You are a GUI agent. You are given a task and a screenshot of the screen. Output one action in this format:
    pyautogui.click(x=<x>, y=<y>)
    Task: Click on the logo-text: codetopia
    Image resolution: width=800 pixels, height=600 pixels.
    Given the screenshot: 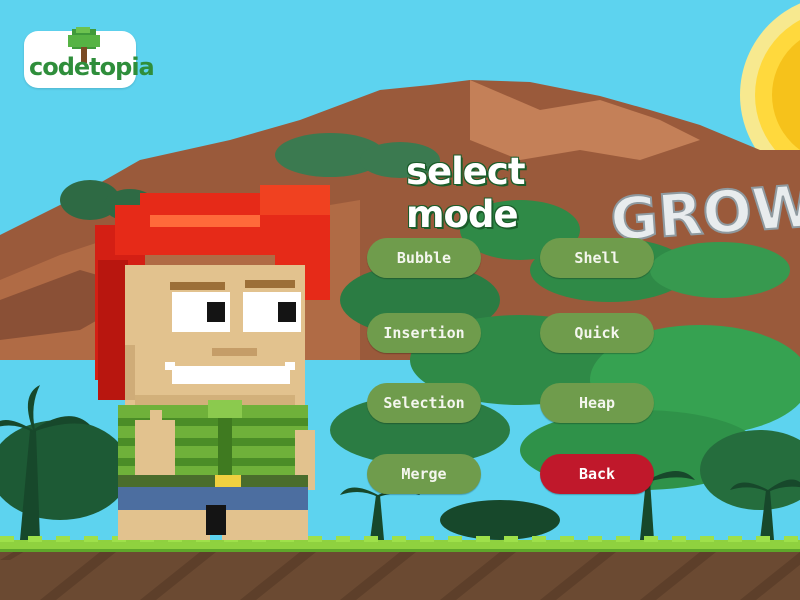 What is the action you would take?
    pyautogui.click(x=92, y=67)
    